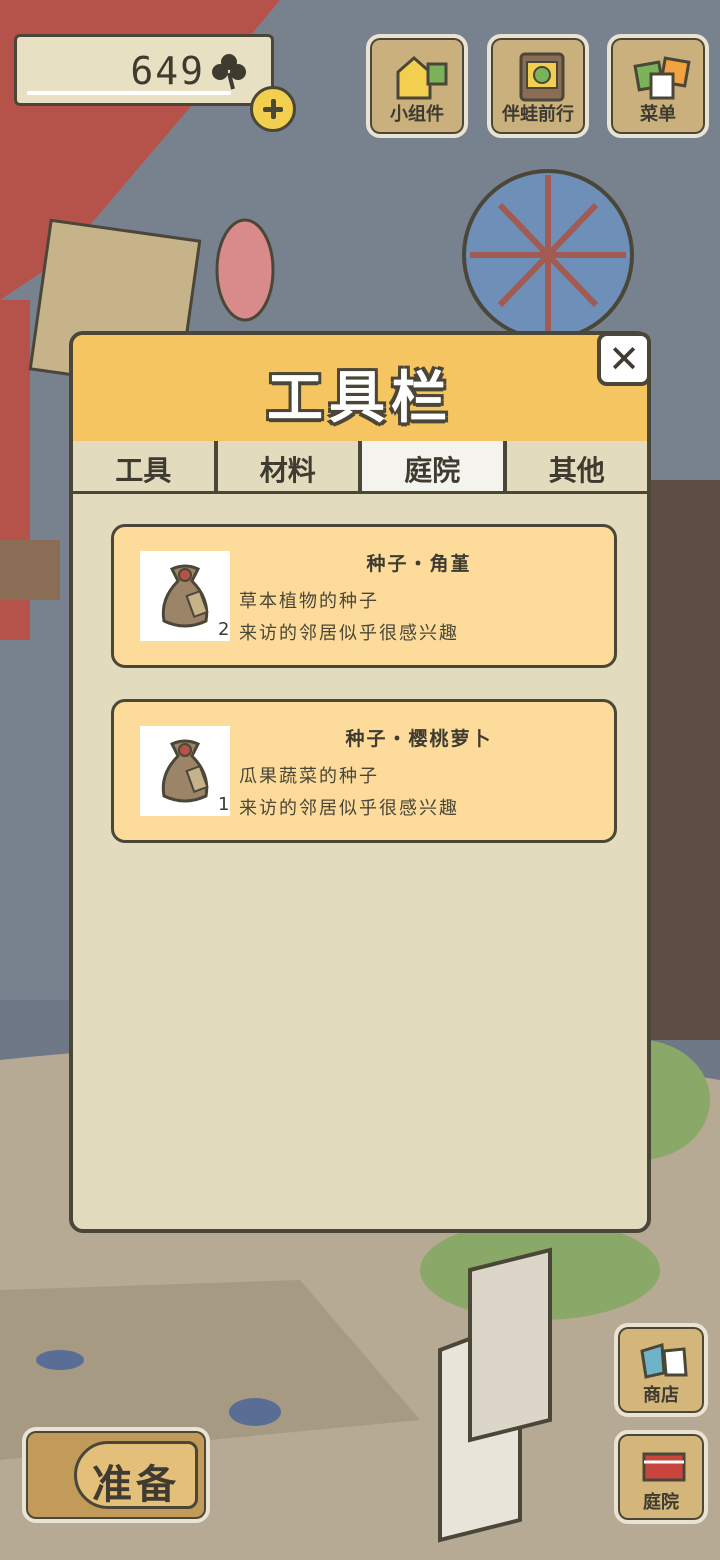  I want to click on list-item: 1 种子・樱桃萝卜 瓜果蔬菜的种子 来访的邻居似乎很感兴趣, so click(364, 771).